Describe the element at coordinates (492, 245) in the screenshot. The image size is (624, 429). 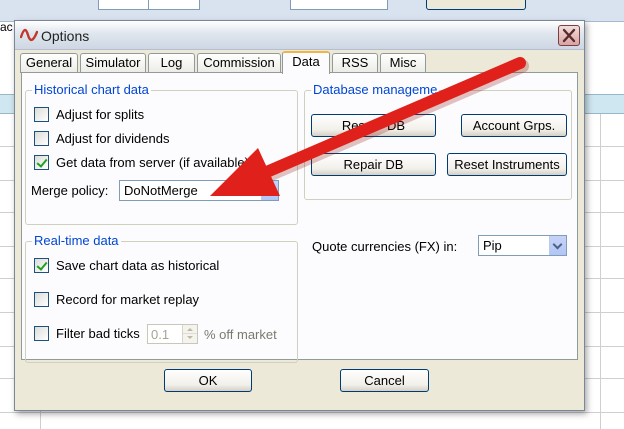
I see `quote-currencies-value: Pip` at that location.